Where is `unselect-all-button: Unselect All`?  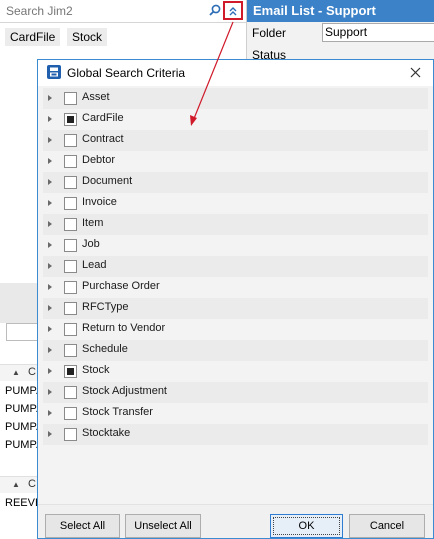
unselect-all-button: Unselect All is located at coordinates (163, 526).